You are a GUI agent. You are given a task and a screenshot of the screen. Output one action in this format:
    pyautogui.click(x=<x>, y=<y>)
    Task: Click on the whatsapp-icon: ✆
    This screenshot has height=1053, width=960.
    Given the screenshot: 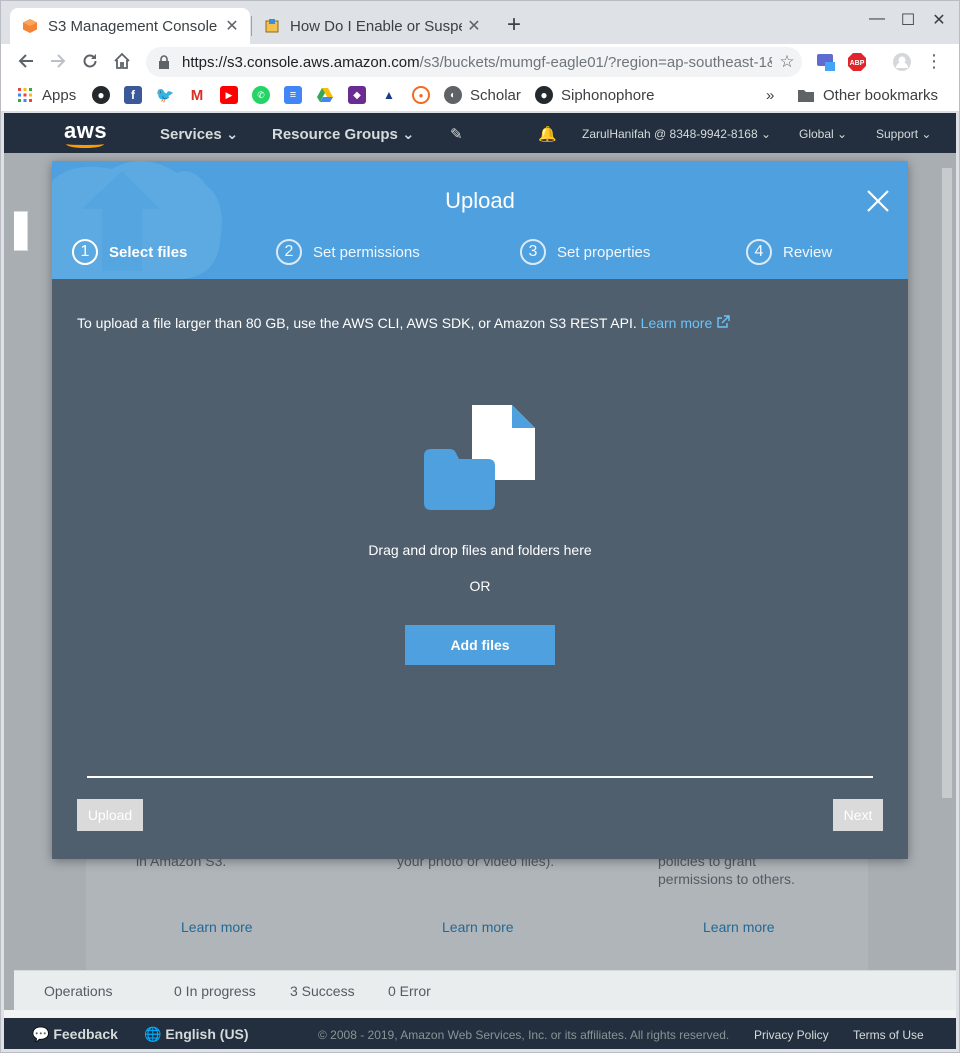 What is the action you would take?
    pyautogui.click(x=261, y=95)
    